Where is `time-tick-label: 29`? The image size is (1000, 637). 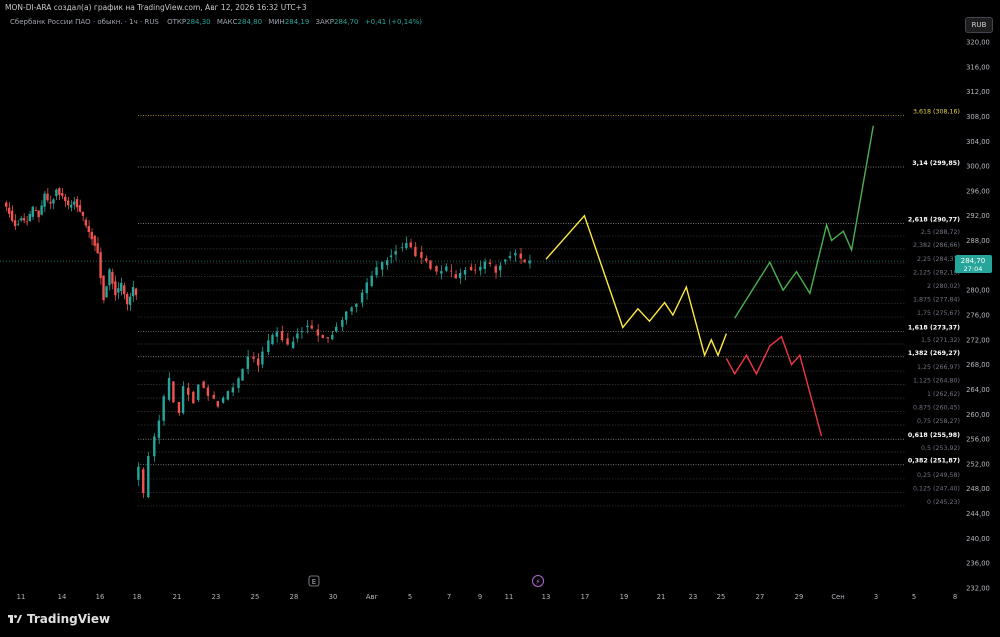
time-tick-label: 29 is located at coordinates (799, 597).